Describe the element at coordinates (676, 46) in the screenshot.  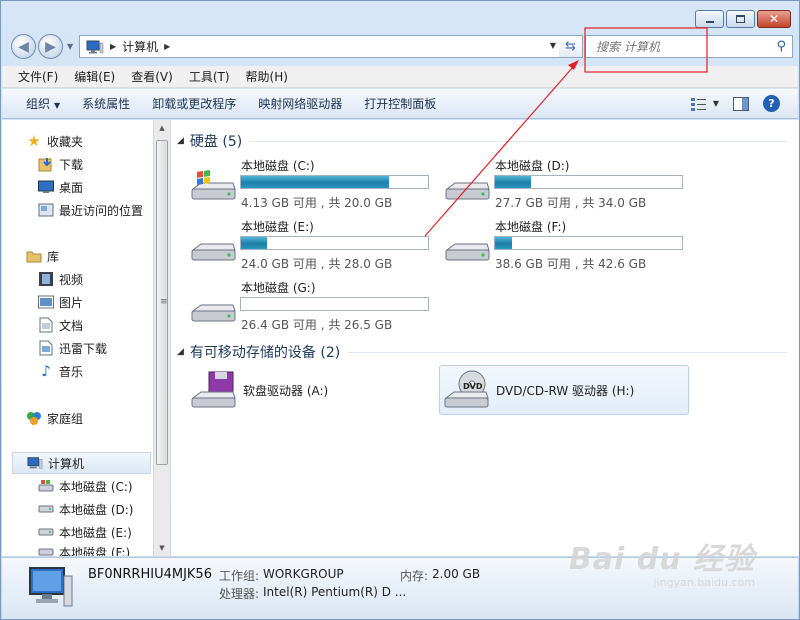
I see `search-input` at that location.